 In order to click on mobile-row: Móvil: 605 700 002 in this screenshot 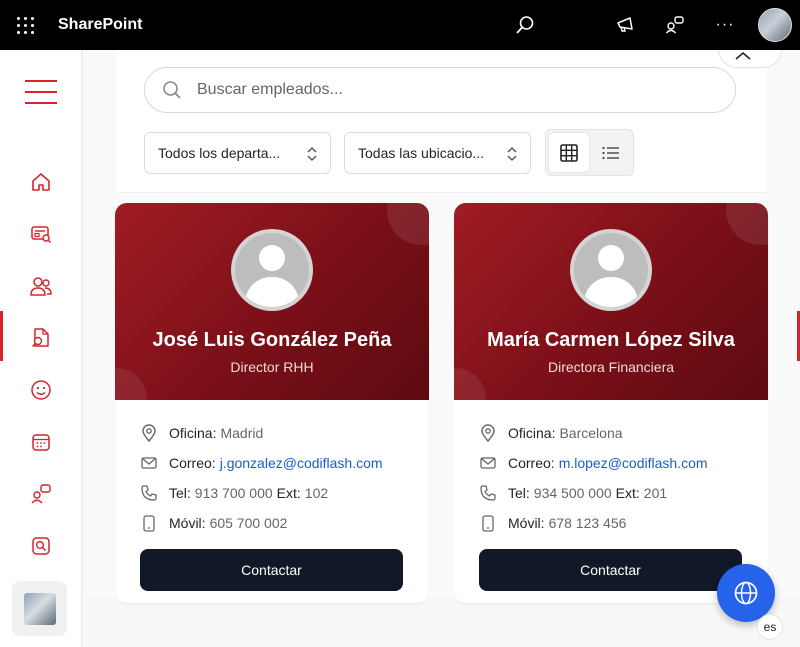, I will do `click(284, 523)`.